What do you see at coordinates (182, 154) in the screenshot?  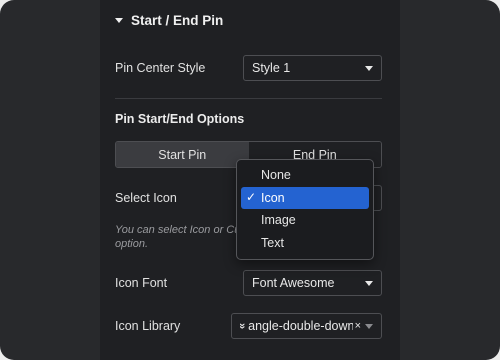 I see `tab-start-pin: Start Pin` at bounding box center [182, 154].